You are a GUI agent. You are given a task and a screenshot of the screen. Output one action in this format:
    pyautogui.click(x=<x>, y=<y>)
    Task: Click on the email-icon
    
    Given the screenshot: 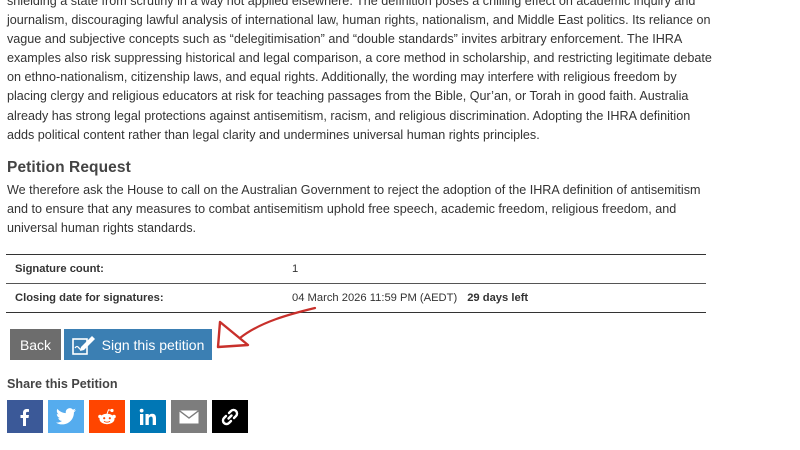 What is the action you would take?
    pyautogui.click(x=189, y=416)
    